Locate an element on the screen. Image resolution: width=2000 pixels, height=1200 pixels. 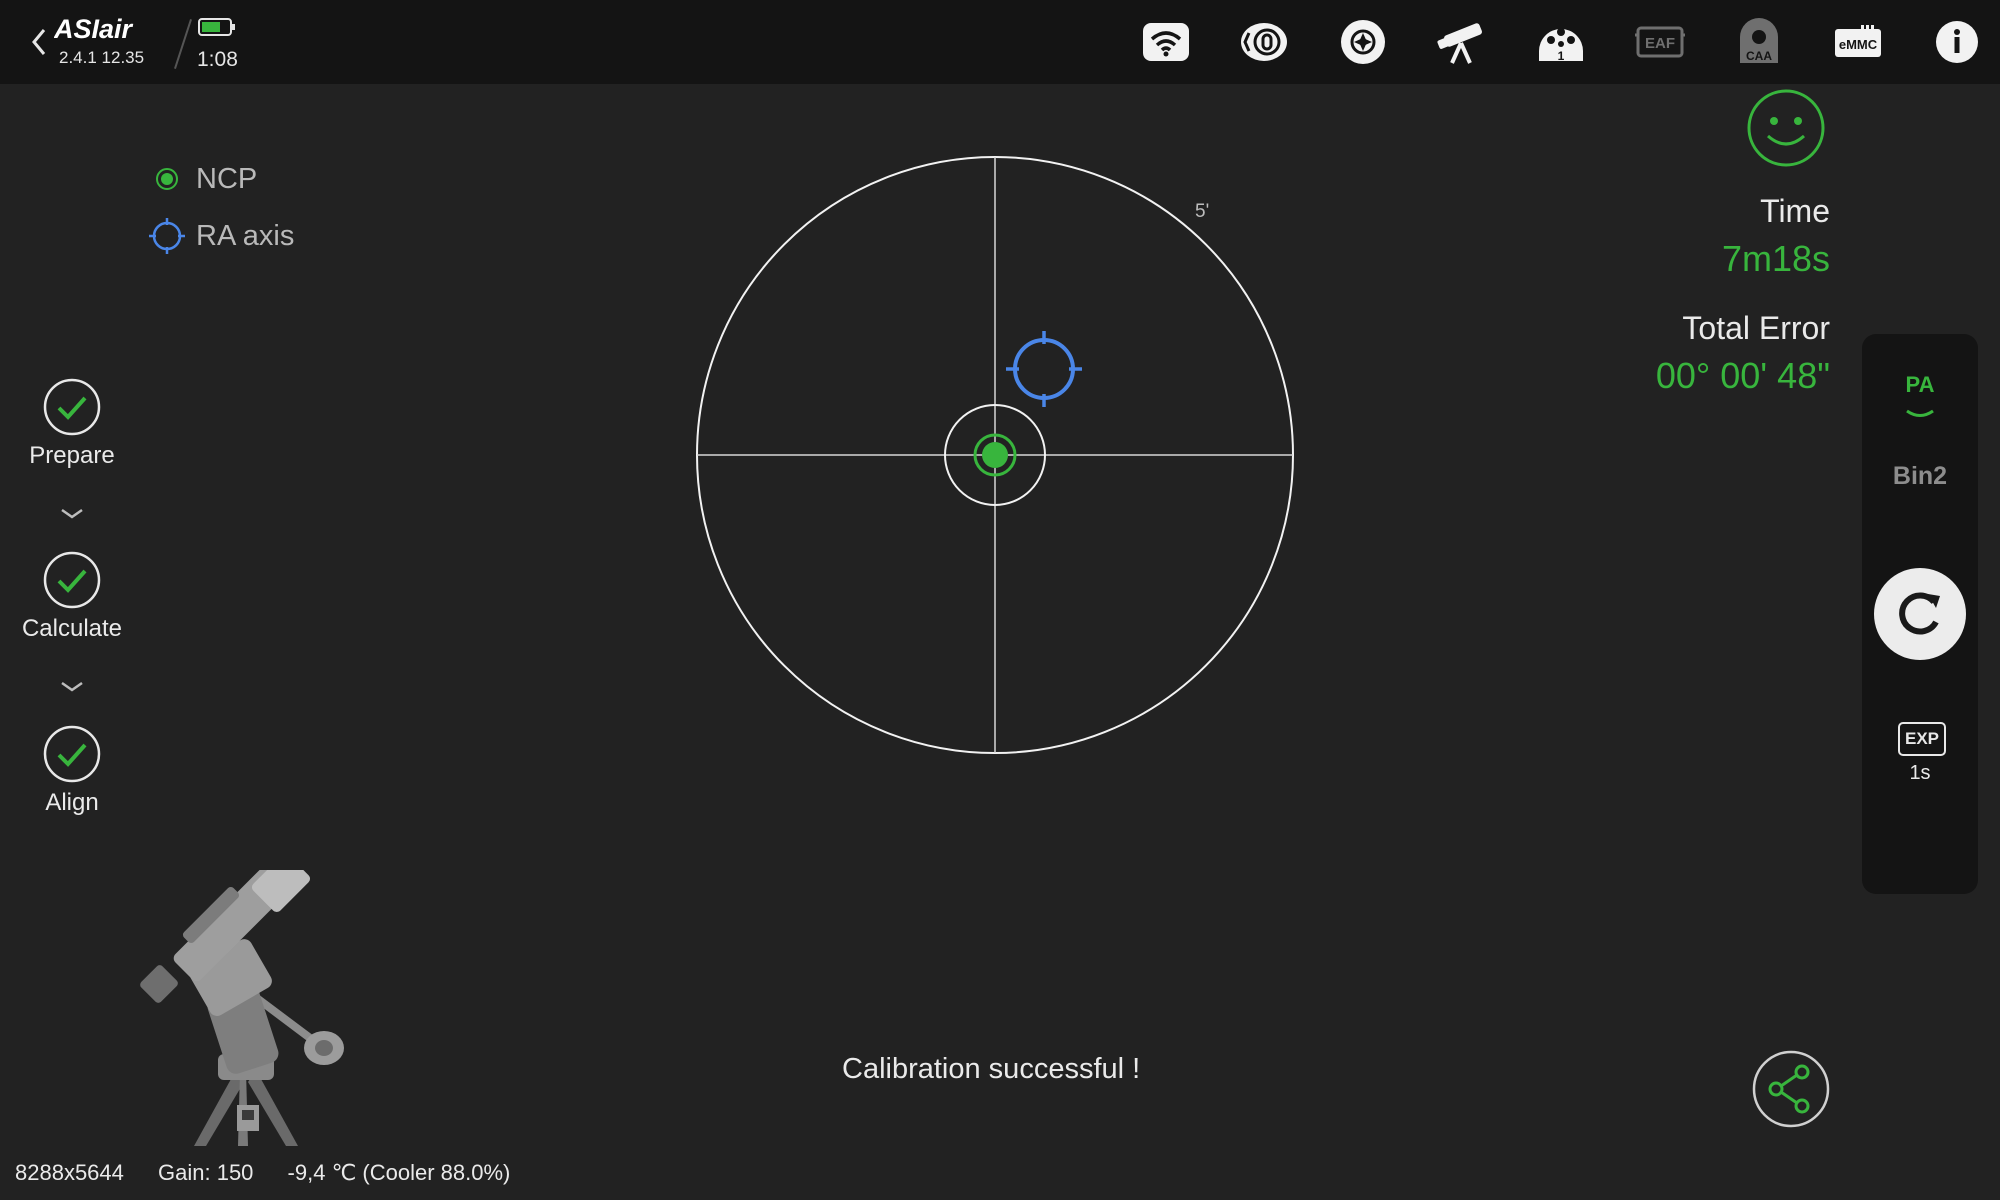
calibration-message: Calibration successful ! is located at coordinates (991, 1069).